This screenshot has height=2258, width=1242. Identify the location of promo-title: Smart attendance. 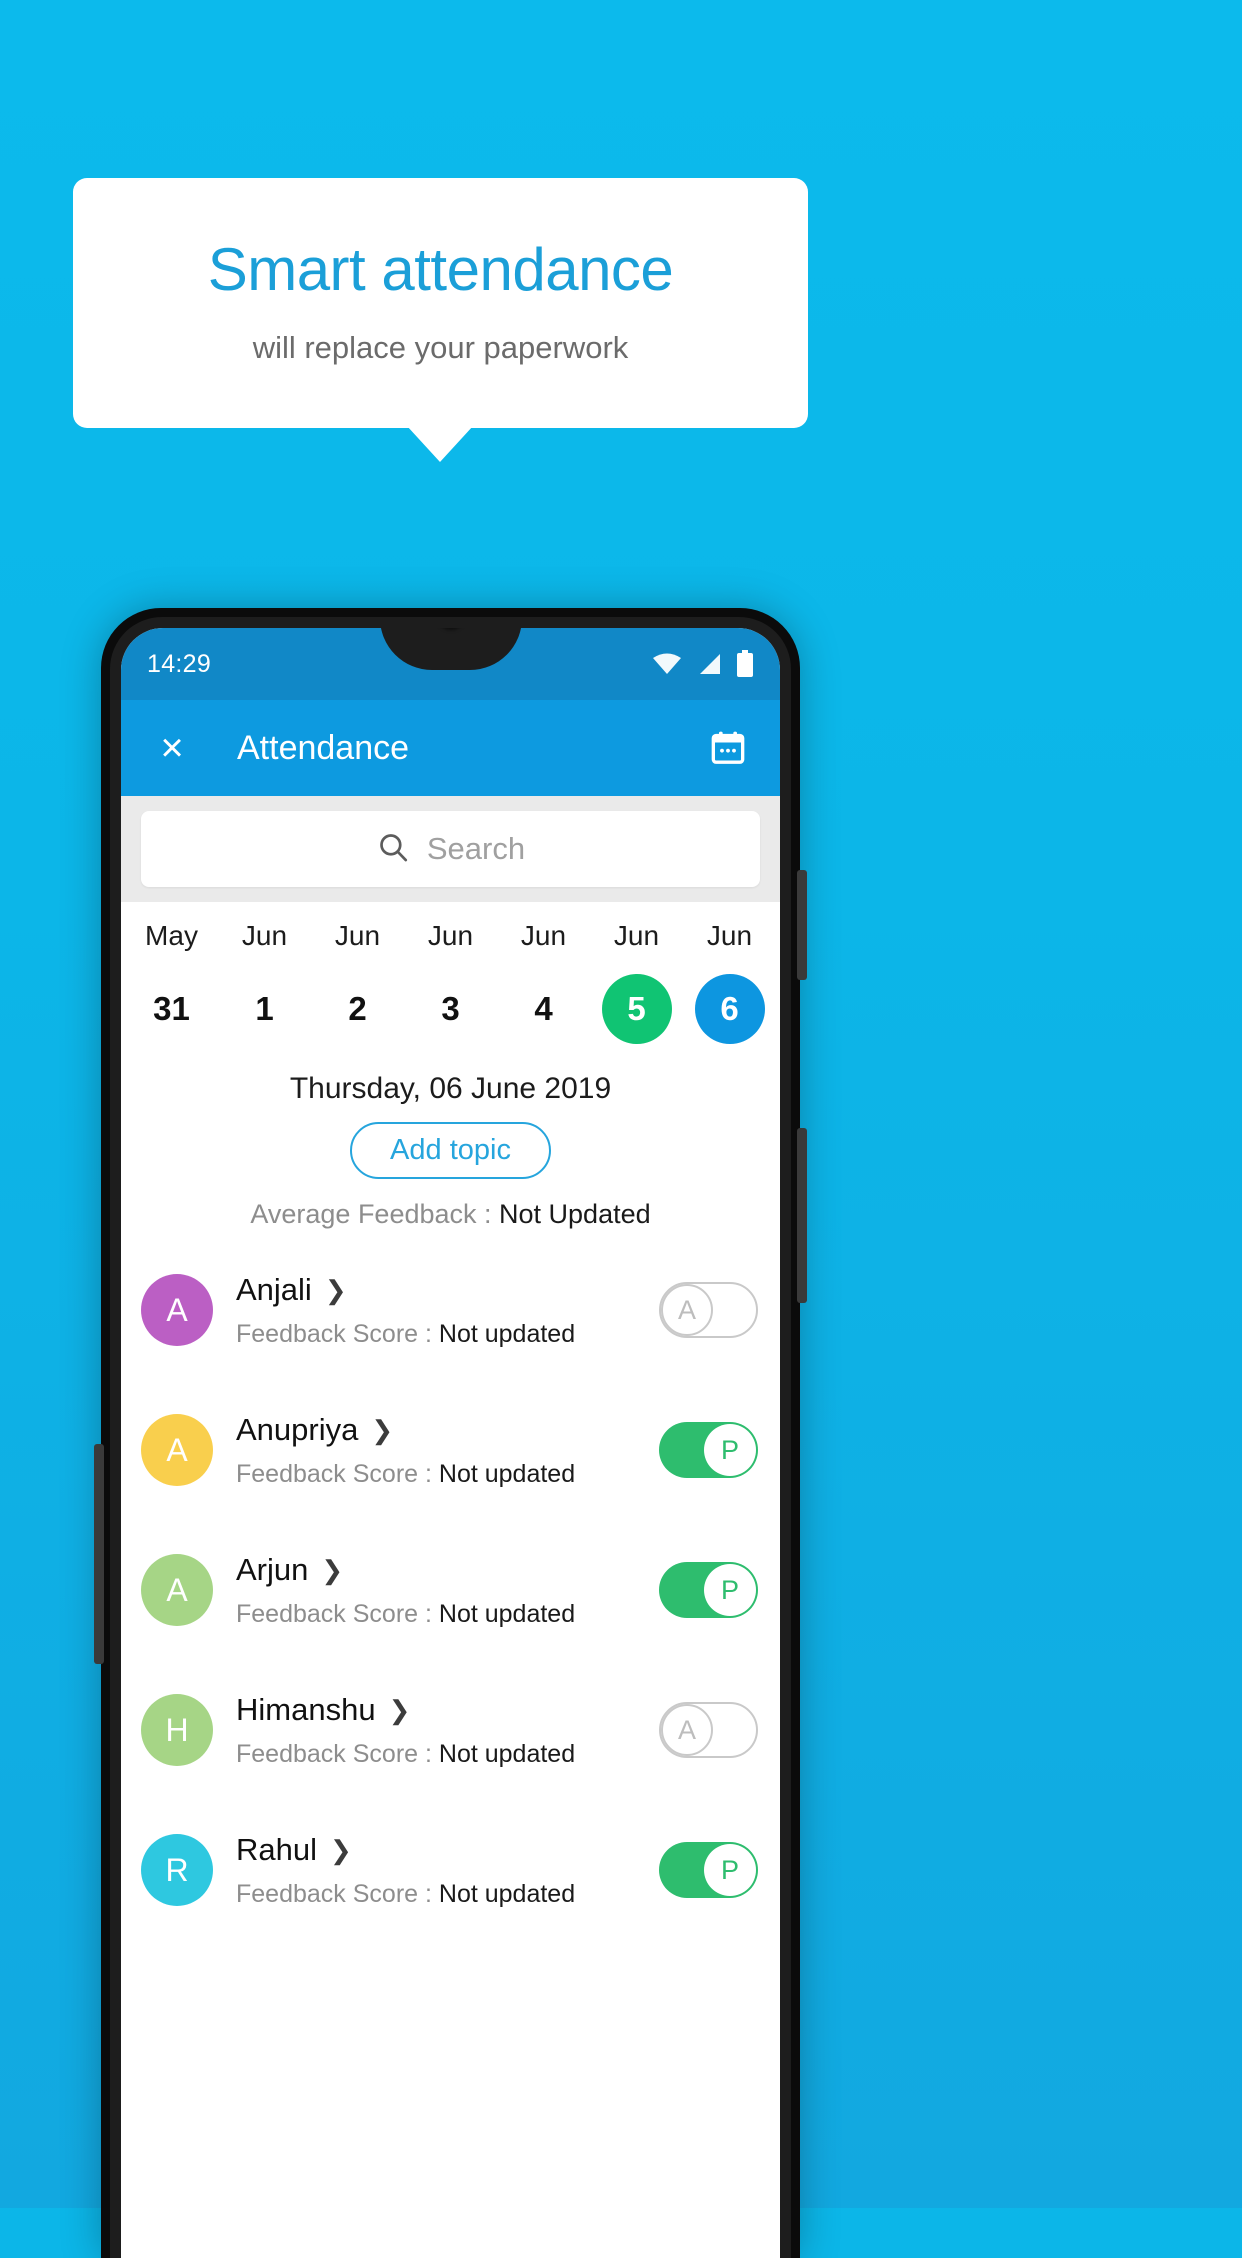
(440, 269).